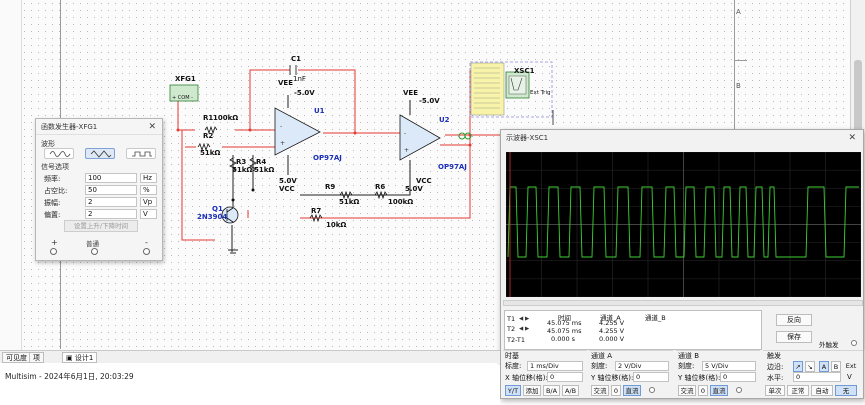 This screenshot has width=865, height=405. What do you see at coordinates (401, 202) in the screenshot?
I see `r6-value: 100kΩ` at bounding box center [401, 202].